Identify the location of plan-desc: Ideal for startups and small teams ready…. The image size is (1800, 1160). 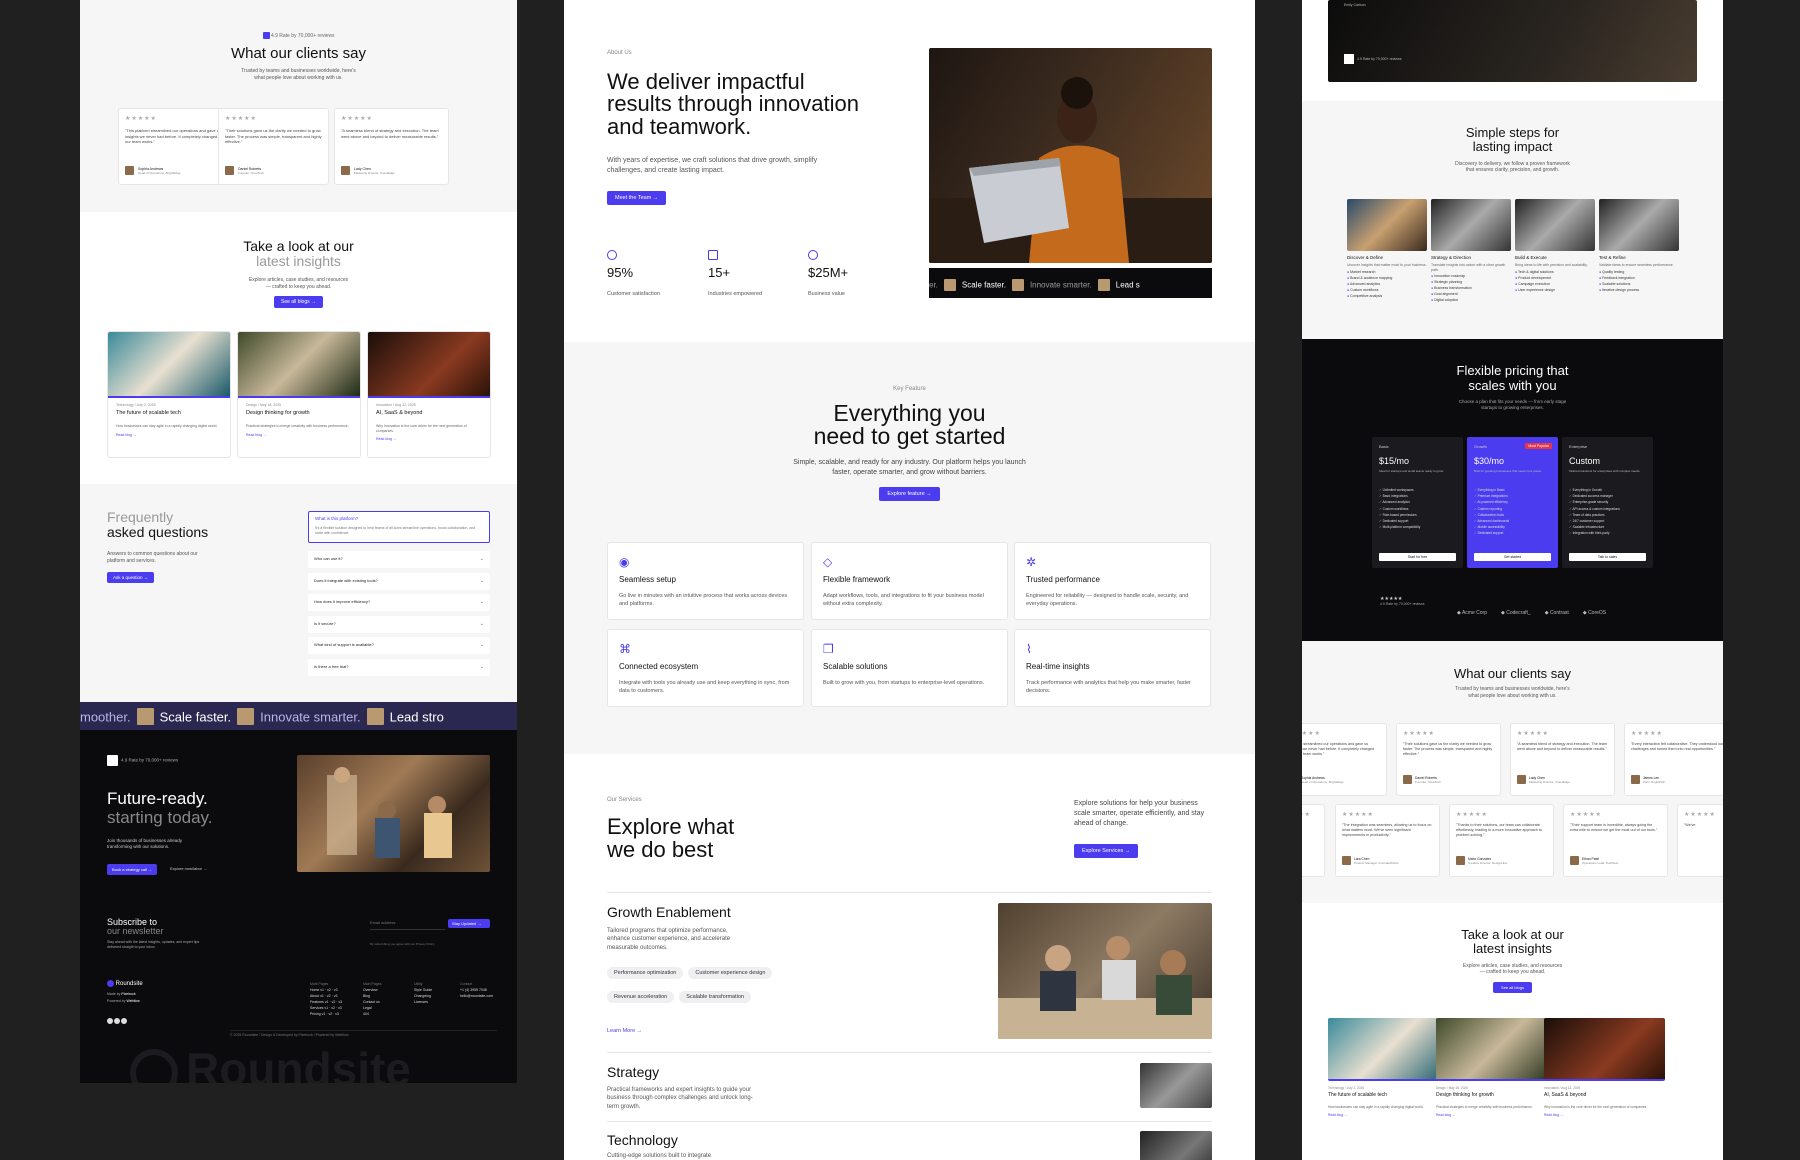
(1411, 471).